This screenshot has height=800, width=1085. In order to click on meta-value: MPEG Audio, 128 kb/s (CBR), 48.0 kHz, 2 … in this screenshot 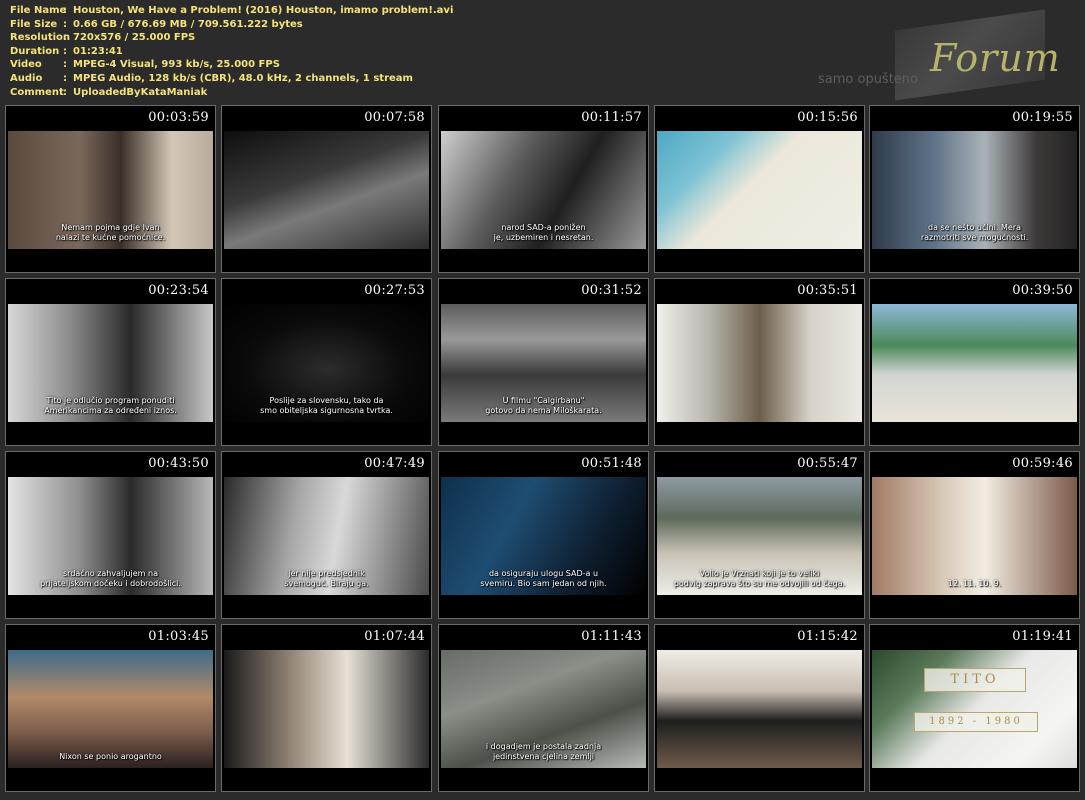, I will do `click(243, 78)`.